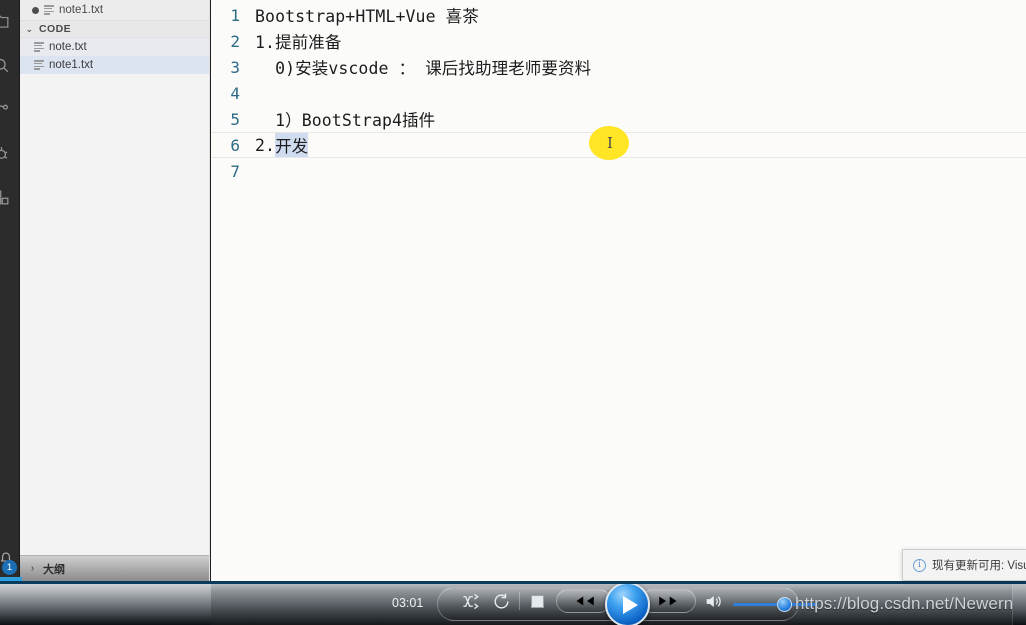 The width and height of the screenshot is (1026, 625). What do you see at coordinates (618, 41) in the screenshot?
I see `code-line-2: 2 1.提前准备` at bounding box center [618, 41].